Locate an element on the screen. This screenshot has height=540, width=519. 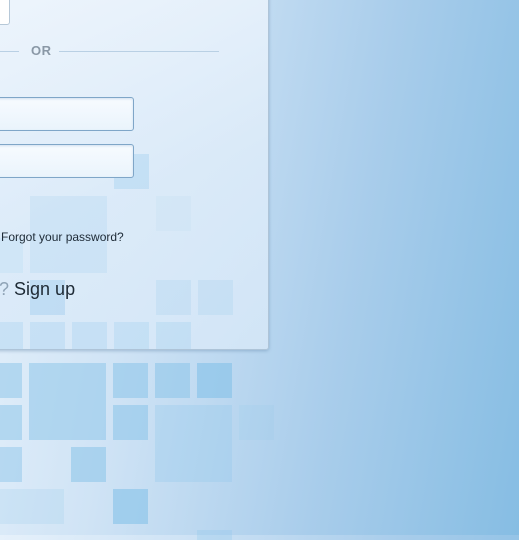
forgot-password-link: Forgot your password? is located at coordinates (62, 237).